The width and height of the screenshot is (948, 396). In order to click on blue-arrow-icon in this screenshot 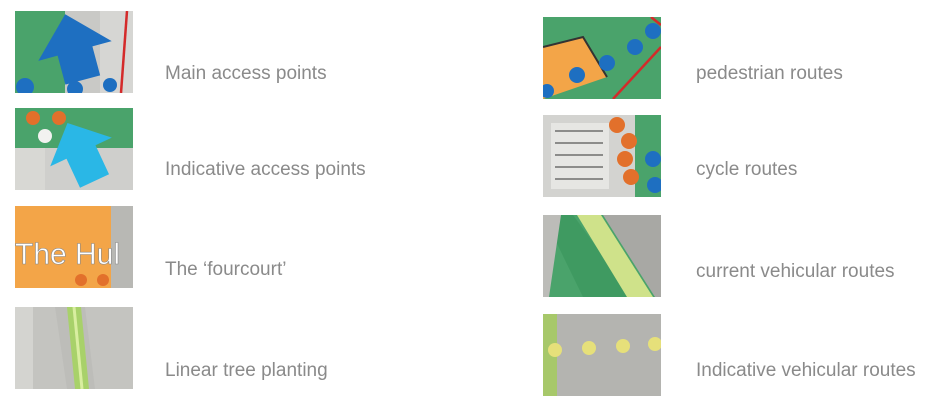, I will do `click(74, 52)`.